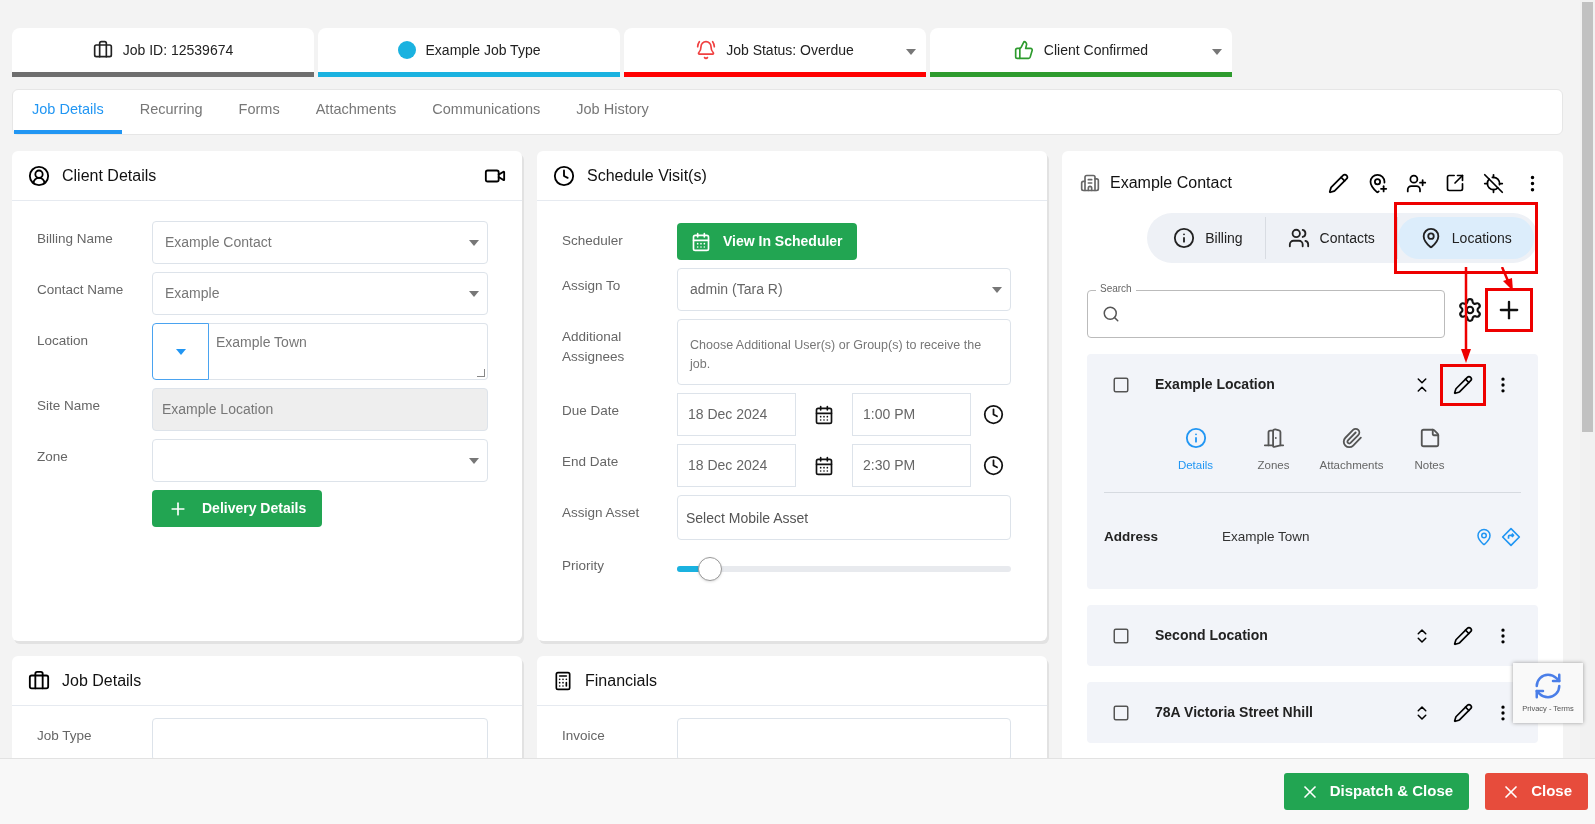  Describe the element at coordinates (171, 112) in the screenshot. I see `tab: Recurring` at that location.